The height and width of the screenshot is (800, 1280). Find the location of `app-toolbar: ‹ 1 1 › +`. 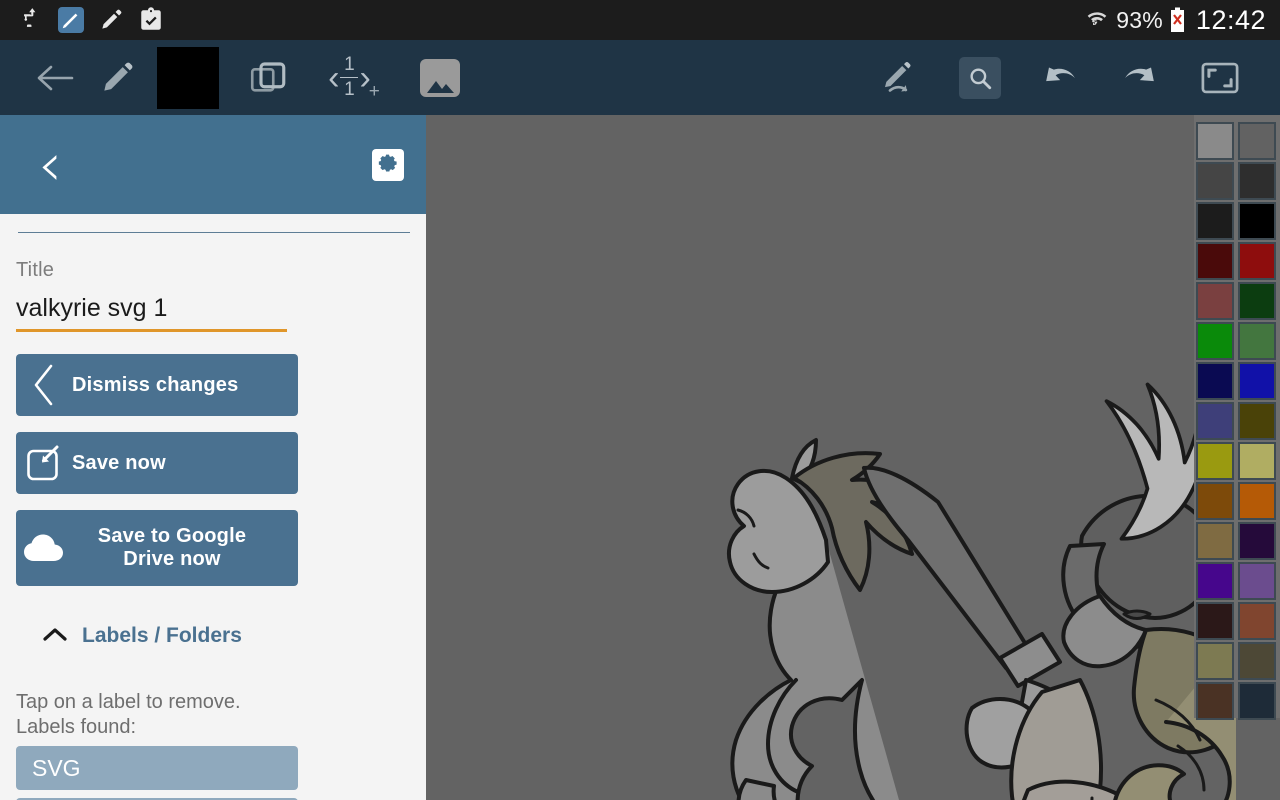

app-toolbar: ‹ 1 1 › + is located at coordinates (640, 77).